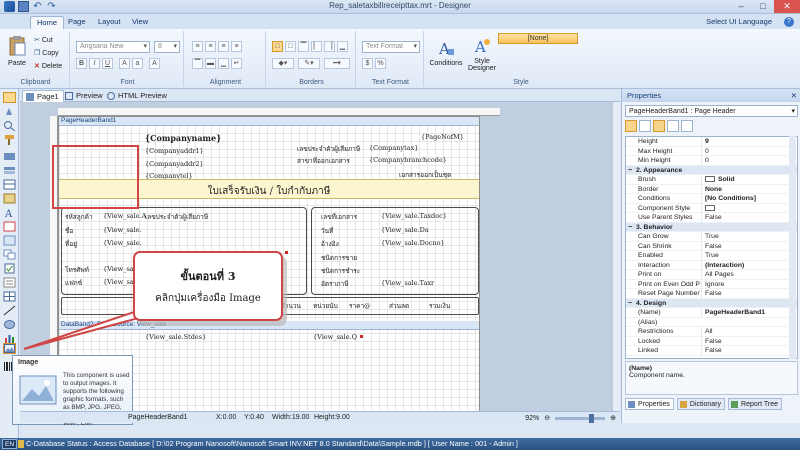 The width and height of the screenshot is (800, 450). I want to click on tab-properties-label: Properties, so click(654, 404).